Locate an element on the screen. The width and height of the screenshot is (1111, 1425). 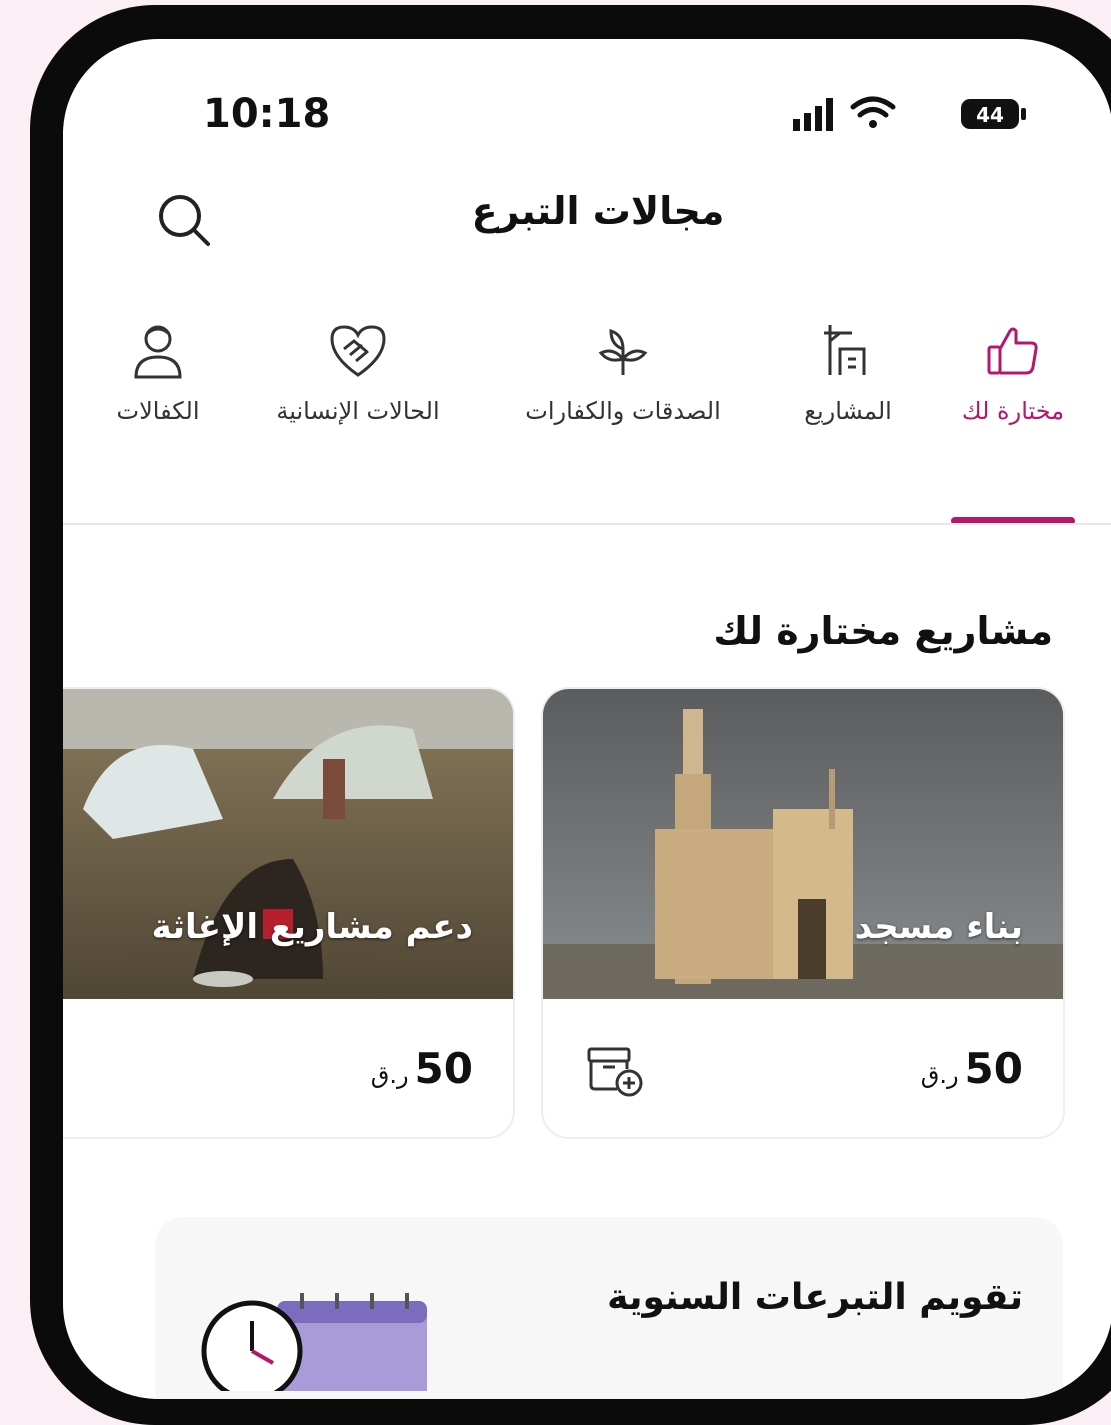
tab-humanitarian: الحالات الإنسانية is located at coordinates (358, 404).